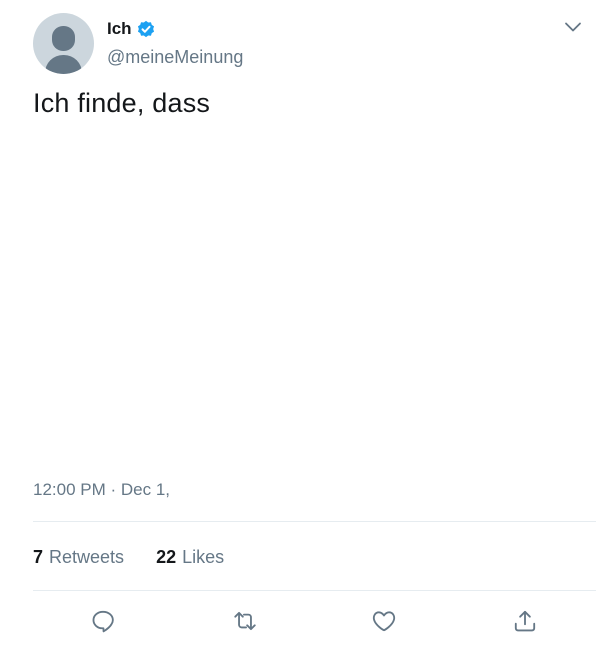 The height and width of the screenshot is (652, 600). Describe the element at coordinates (166, 557) in the screenshot. I see `likes-count: 22` at that location.